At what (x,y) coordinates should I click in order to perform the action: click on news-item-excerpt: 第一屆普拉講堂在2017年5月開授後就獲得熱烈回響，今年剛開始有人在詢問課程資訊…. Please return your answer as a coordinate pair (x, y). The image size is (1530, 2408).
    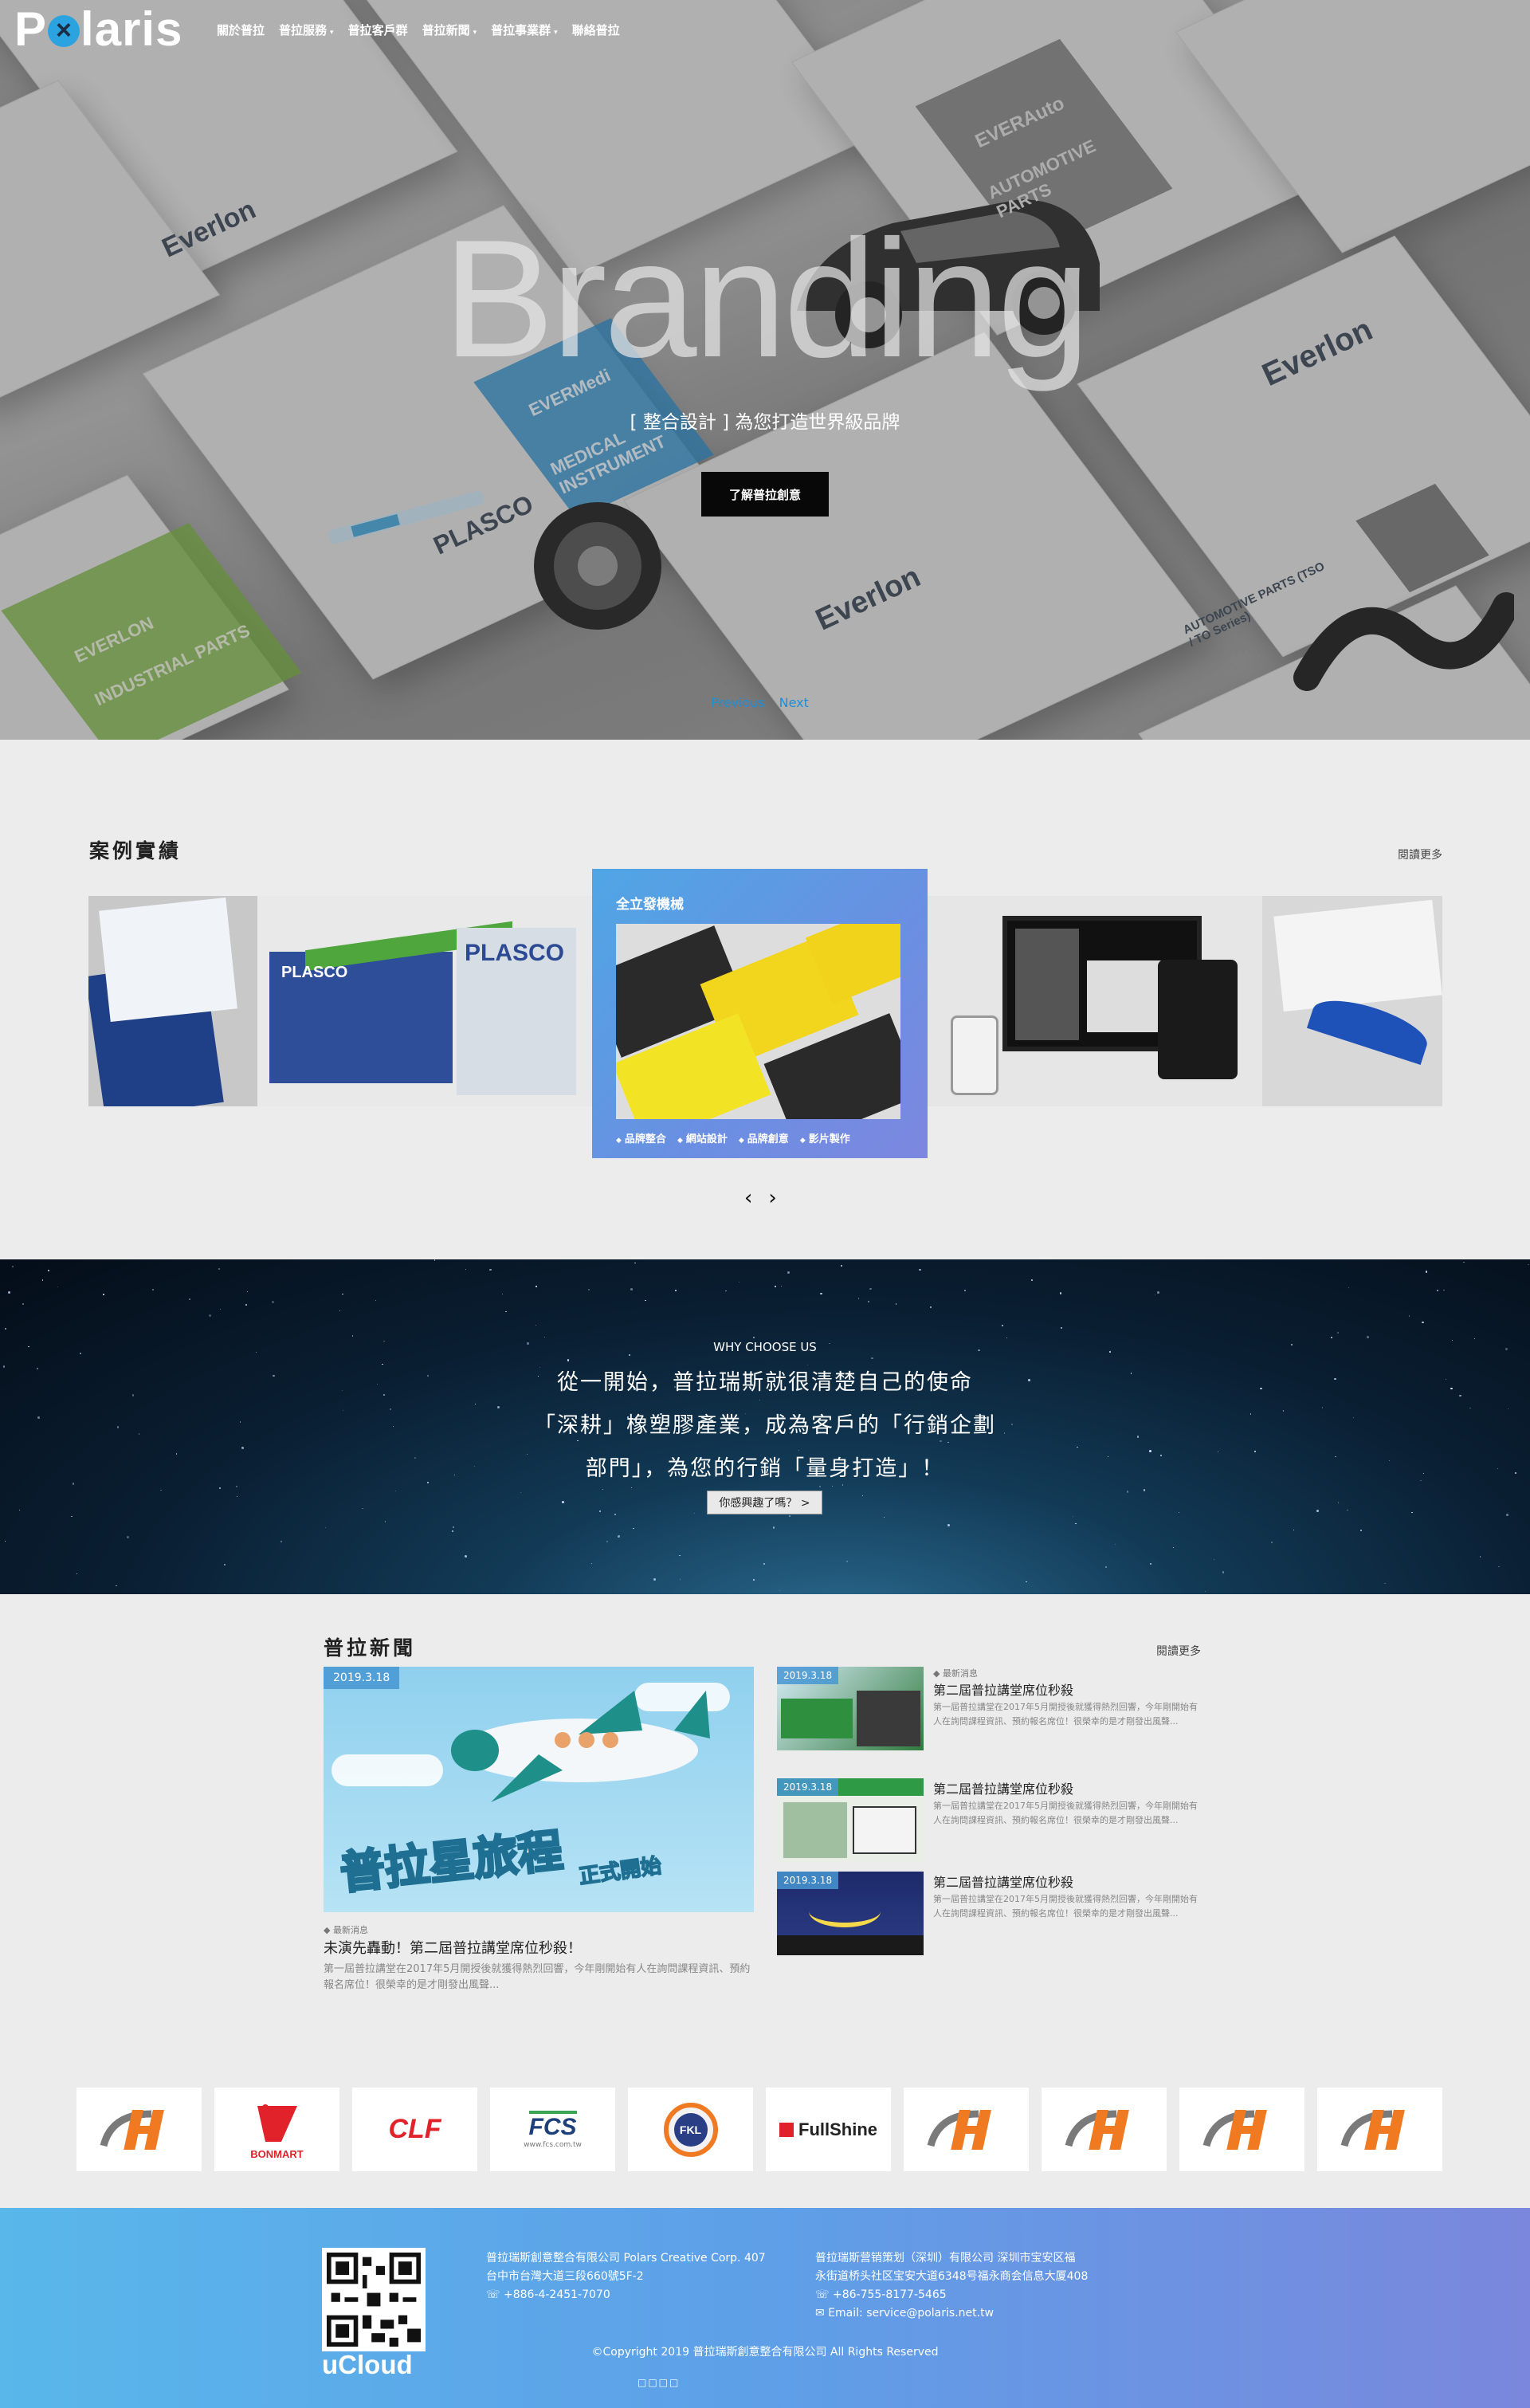
    Looking at the image, I should click on (1065, 1714).